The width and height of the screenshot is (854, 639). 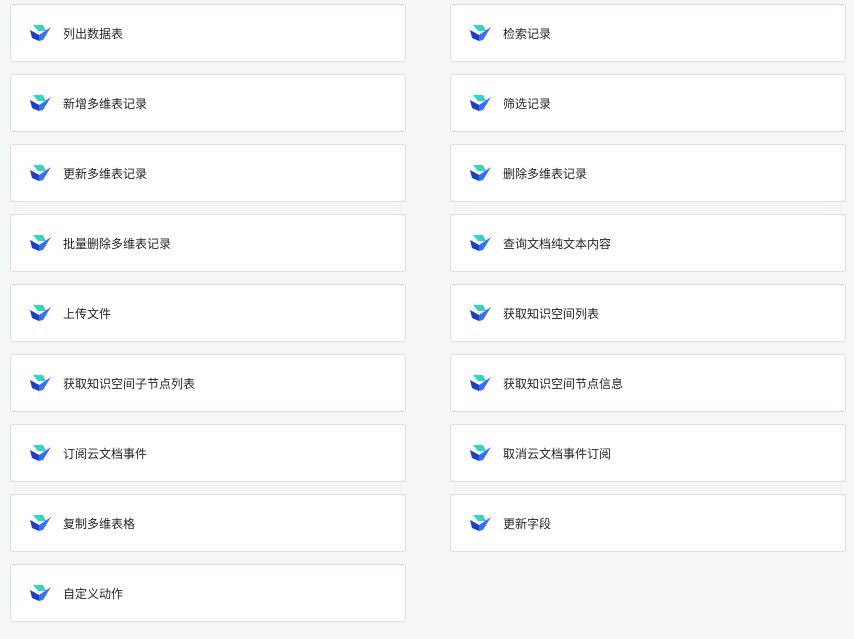 What do you see at coordinates (99, 523) in the screenshot?
I see `action-card-label: 复制多维表格` at bounding box center [99, 523].